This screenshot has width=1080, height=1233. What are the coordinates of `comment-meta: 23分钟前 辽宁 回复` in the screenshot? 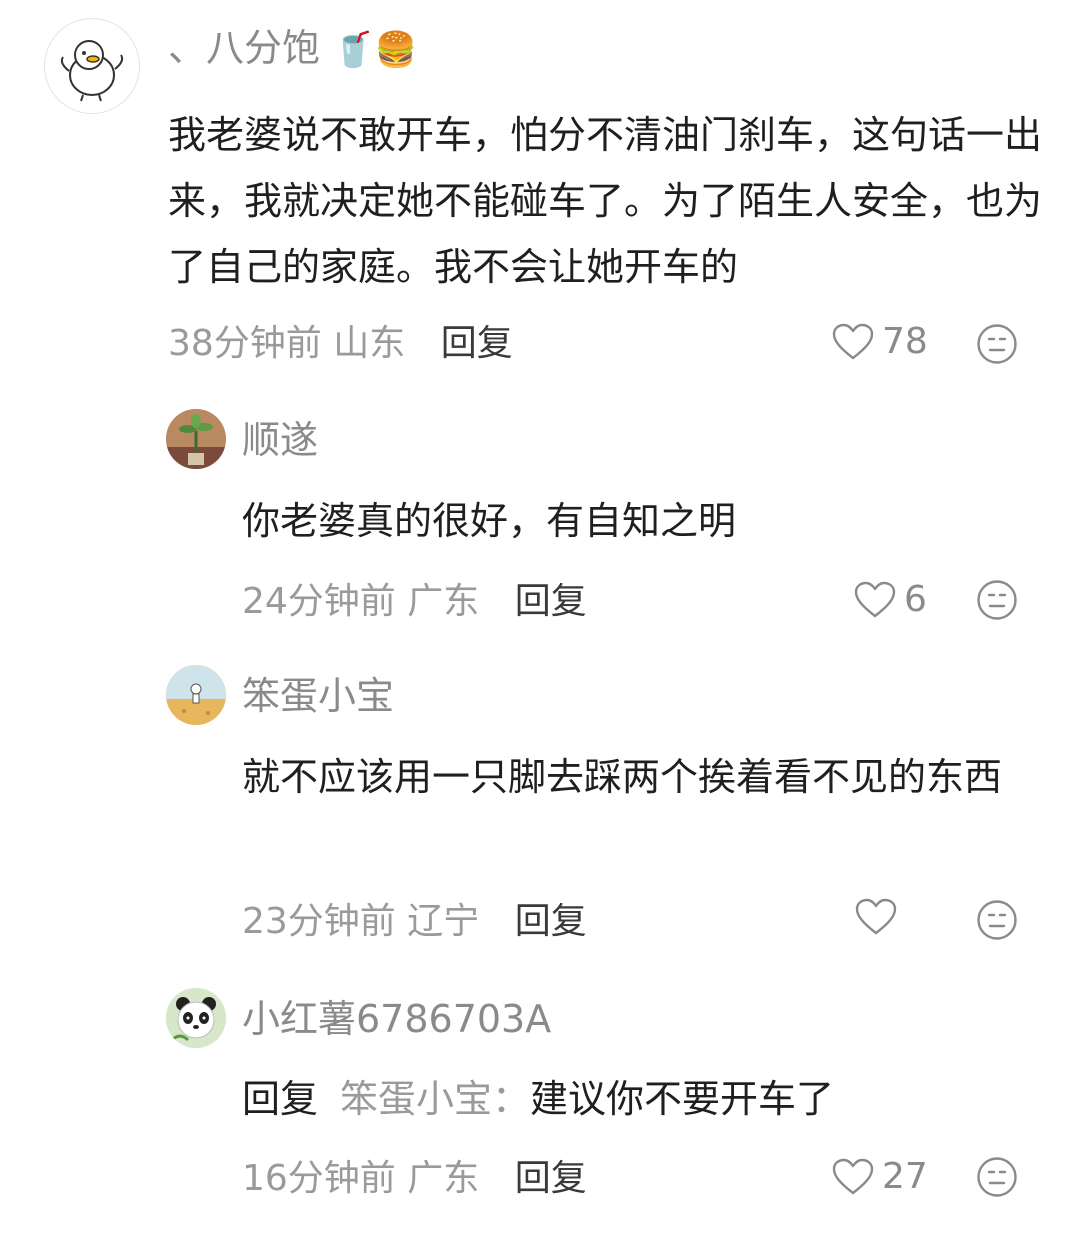 It's located at (414, 922).